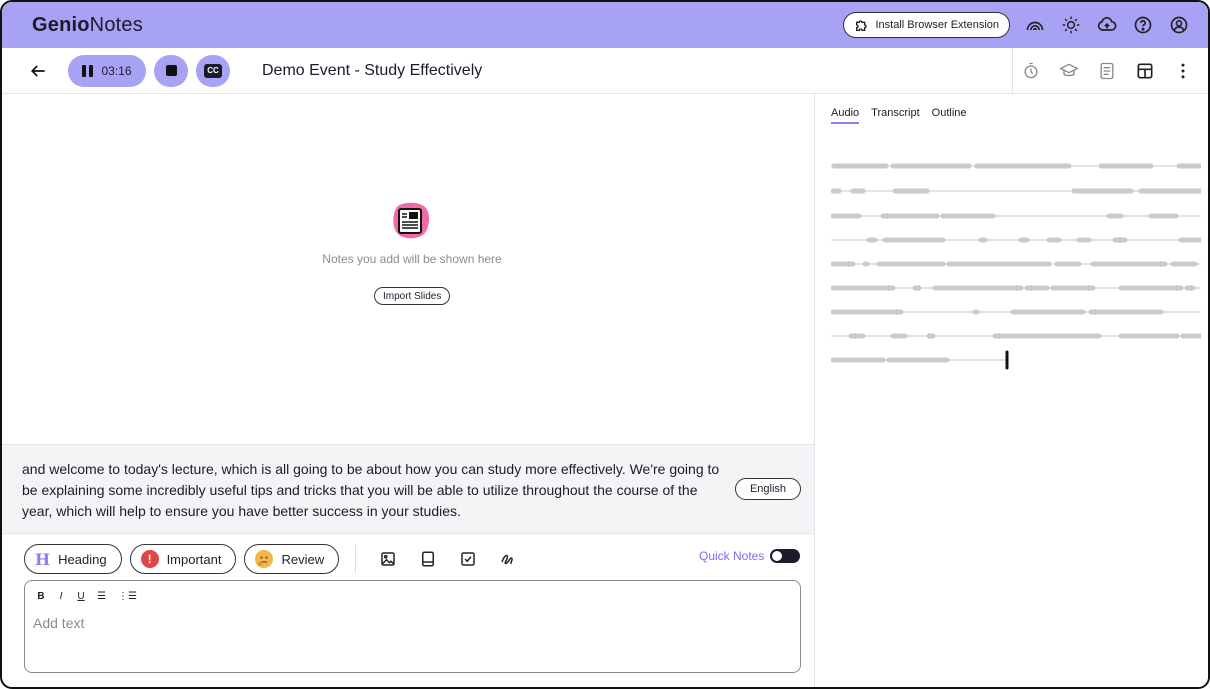 This screenshot has height=689, width=1210. Describe the element at coordinates (937, 25) in the screenshot. I see `install-extension-label: Install Browser Extension` at that location.